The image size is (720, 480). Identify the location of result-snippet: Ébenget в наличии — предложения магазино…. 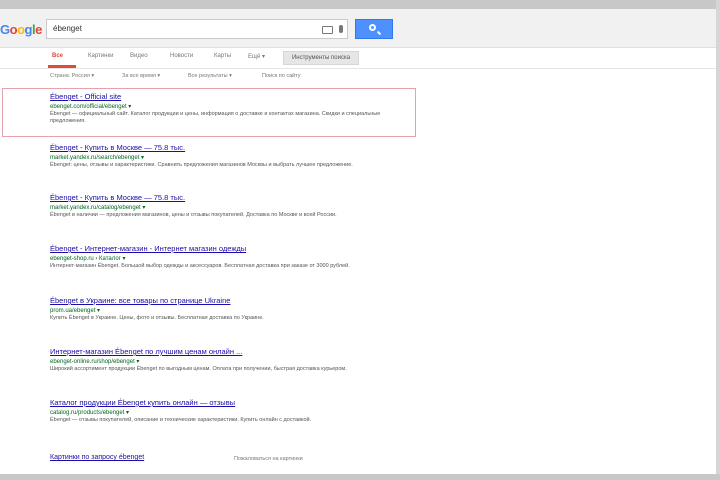
(193, 215).